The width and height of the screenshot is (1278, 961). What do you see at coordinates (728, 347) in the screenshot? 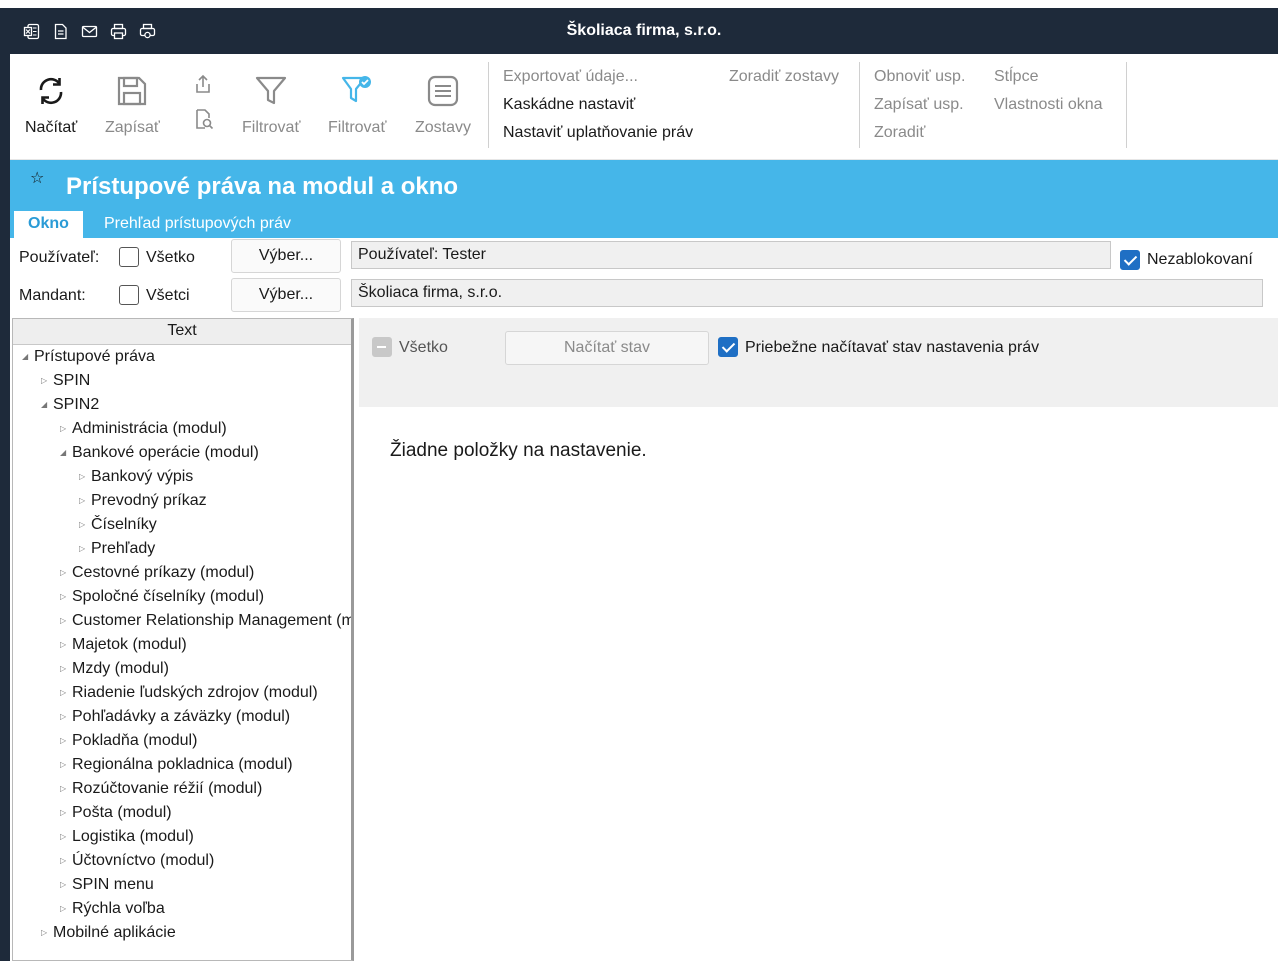
I see `continuous-load-checkbox` at bounding box center [728, 347].